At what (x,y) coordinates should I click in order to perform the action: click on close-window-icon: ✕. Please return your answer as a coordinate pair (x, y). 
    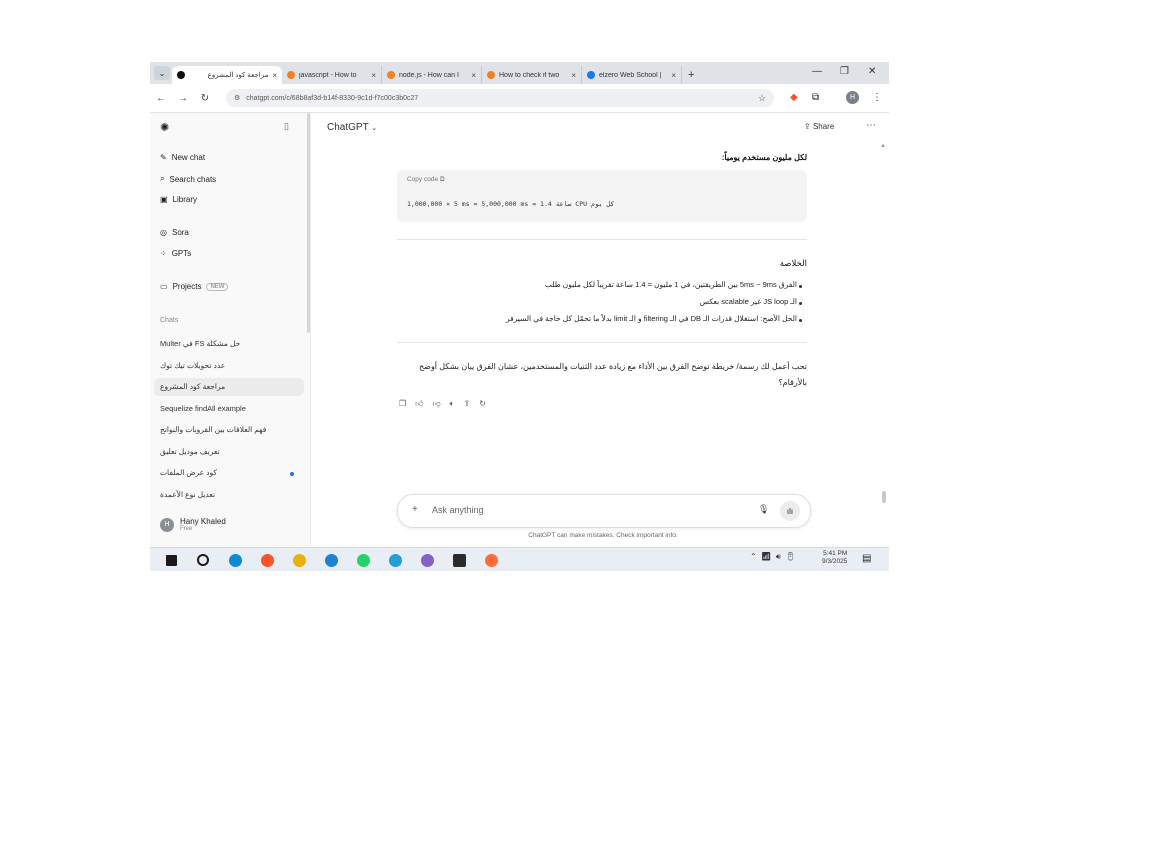
    Looking at the image, I should click on (872, 71).